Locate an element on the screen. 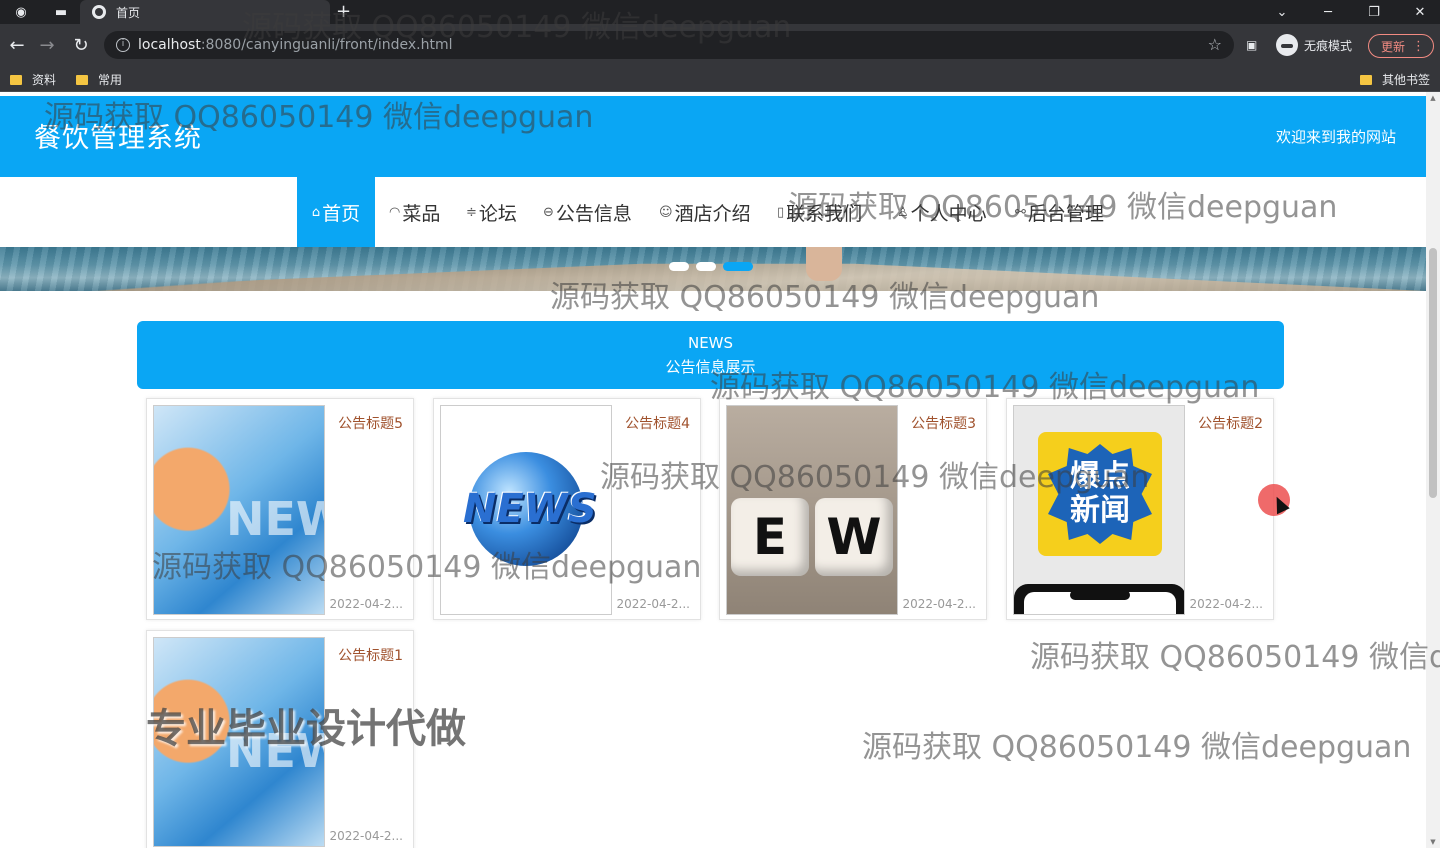 The width and height of the screenshot is (1440, 848). nav-label: 后台管理 is located at coordinates (1065, 213).